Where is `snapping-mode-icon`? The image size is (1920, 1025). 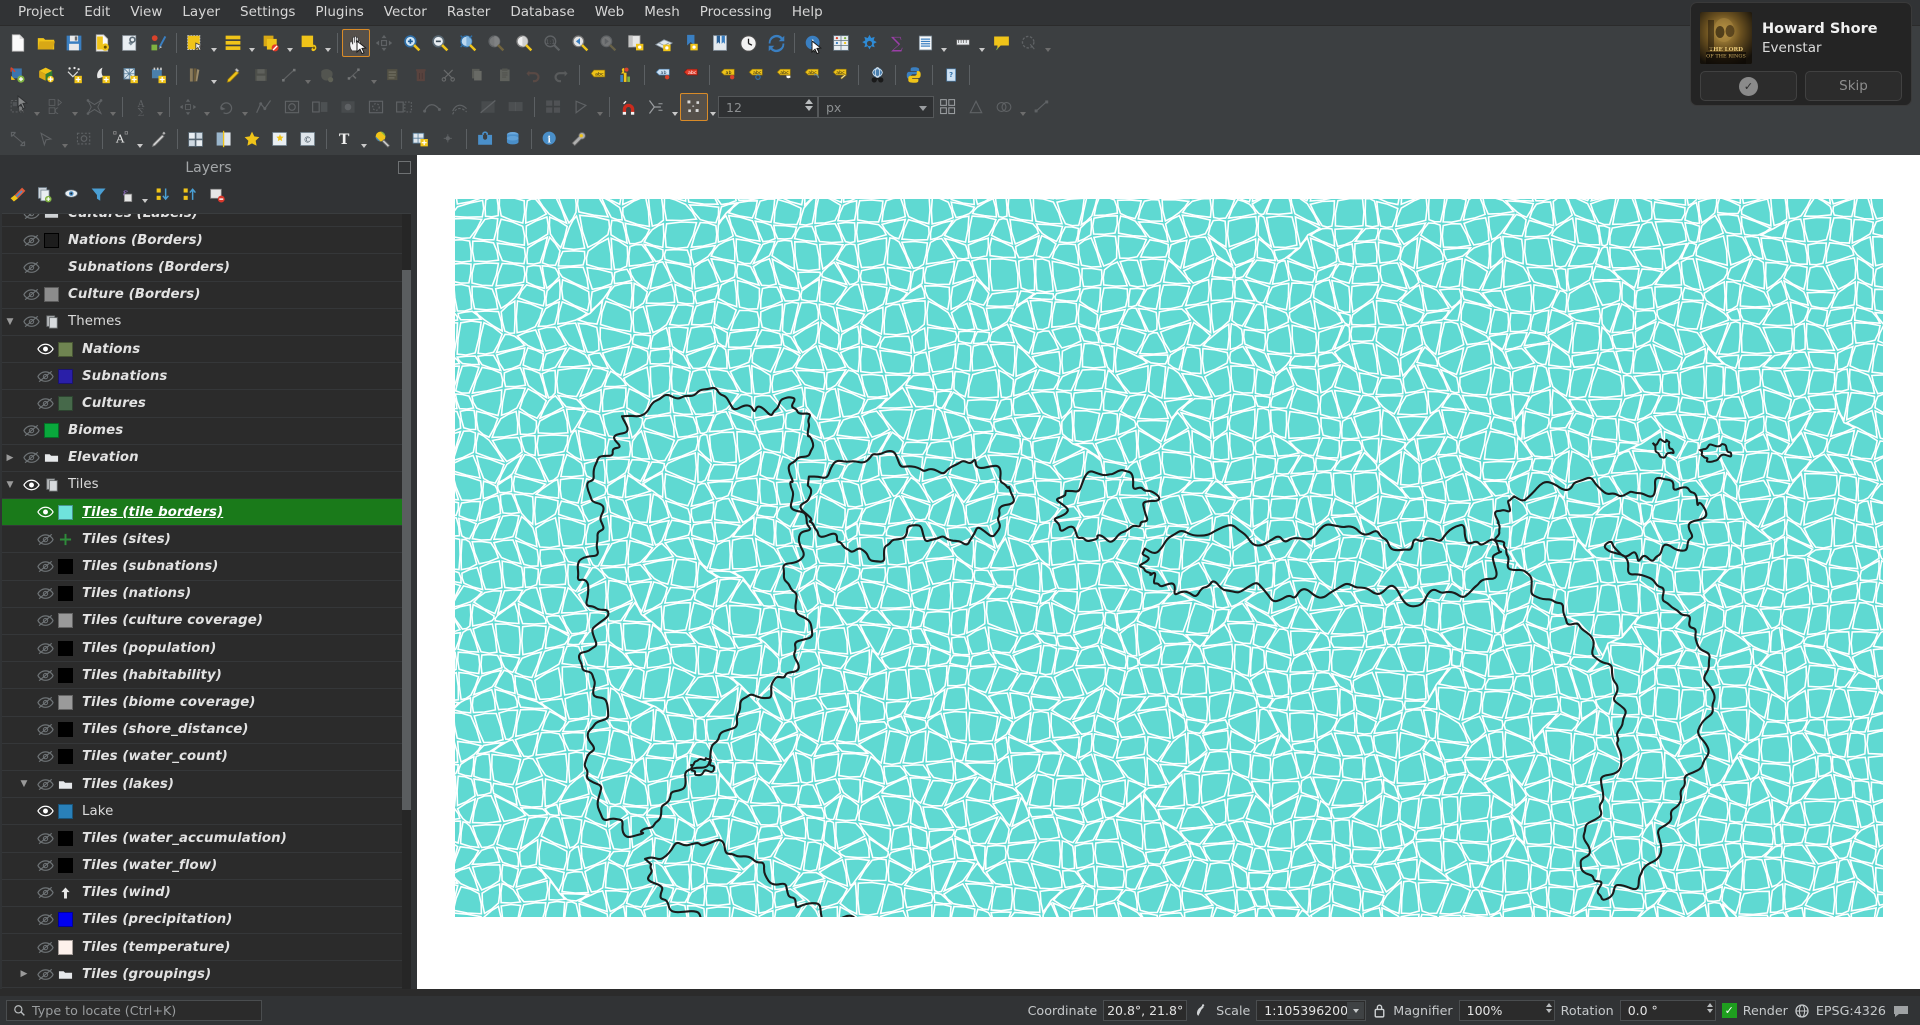 snapping-mode-icon is located at coordinates (656, 107).